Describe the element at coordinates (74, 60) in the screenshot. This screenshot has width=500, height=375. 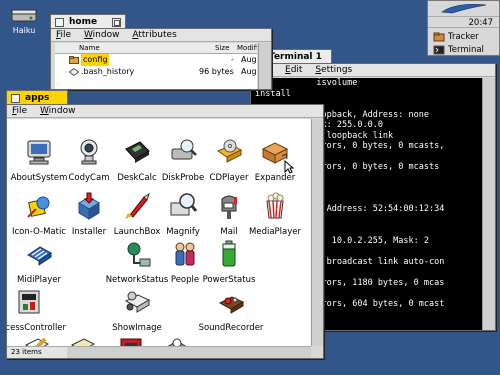
I see `folder-icon` at that location.